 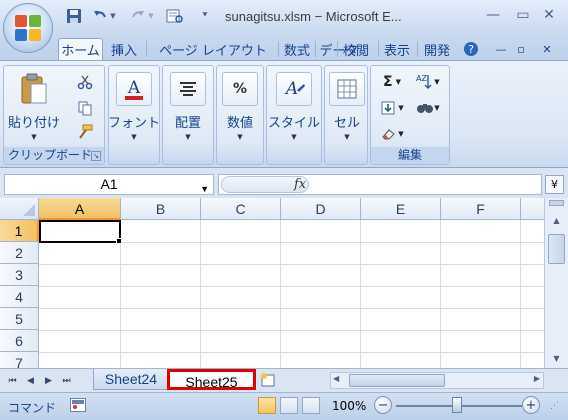 What do you see at coordinates (397, 380) in the screenshot?
I see `horizontal-scroll-thumb` at bounding box center [397, 380].